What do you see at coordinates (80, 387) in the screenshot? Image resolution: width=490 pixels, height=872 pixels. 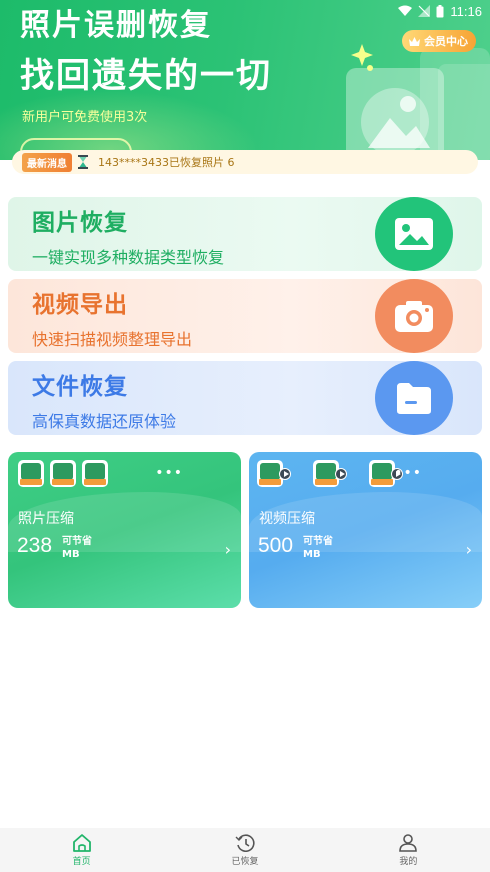 I see `file-recovery-title: 文件恢复` at bounding box center [80, 387].